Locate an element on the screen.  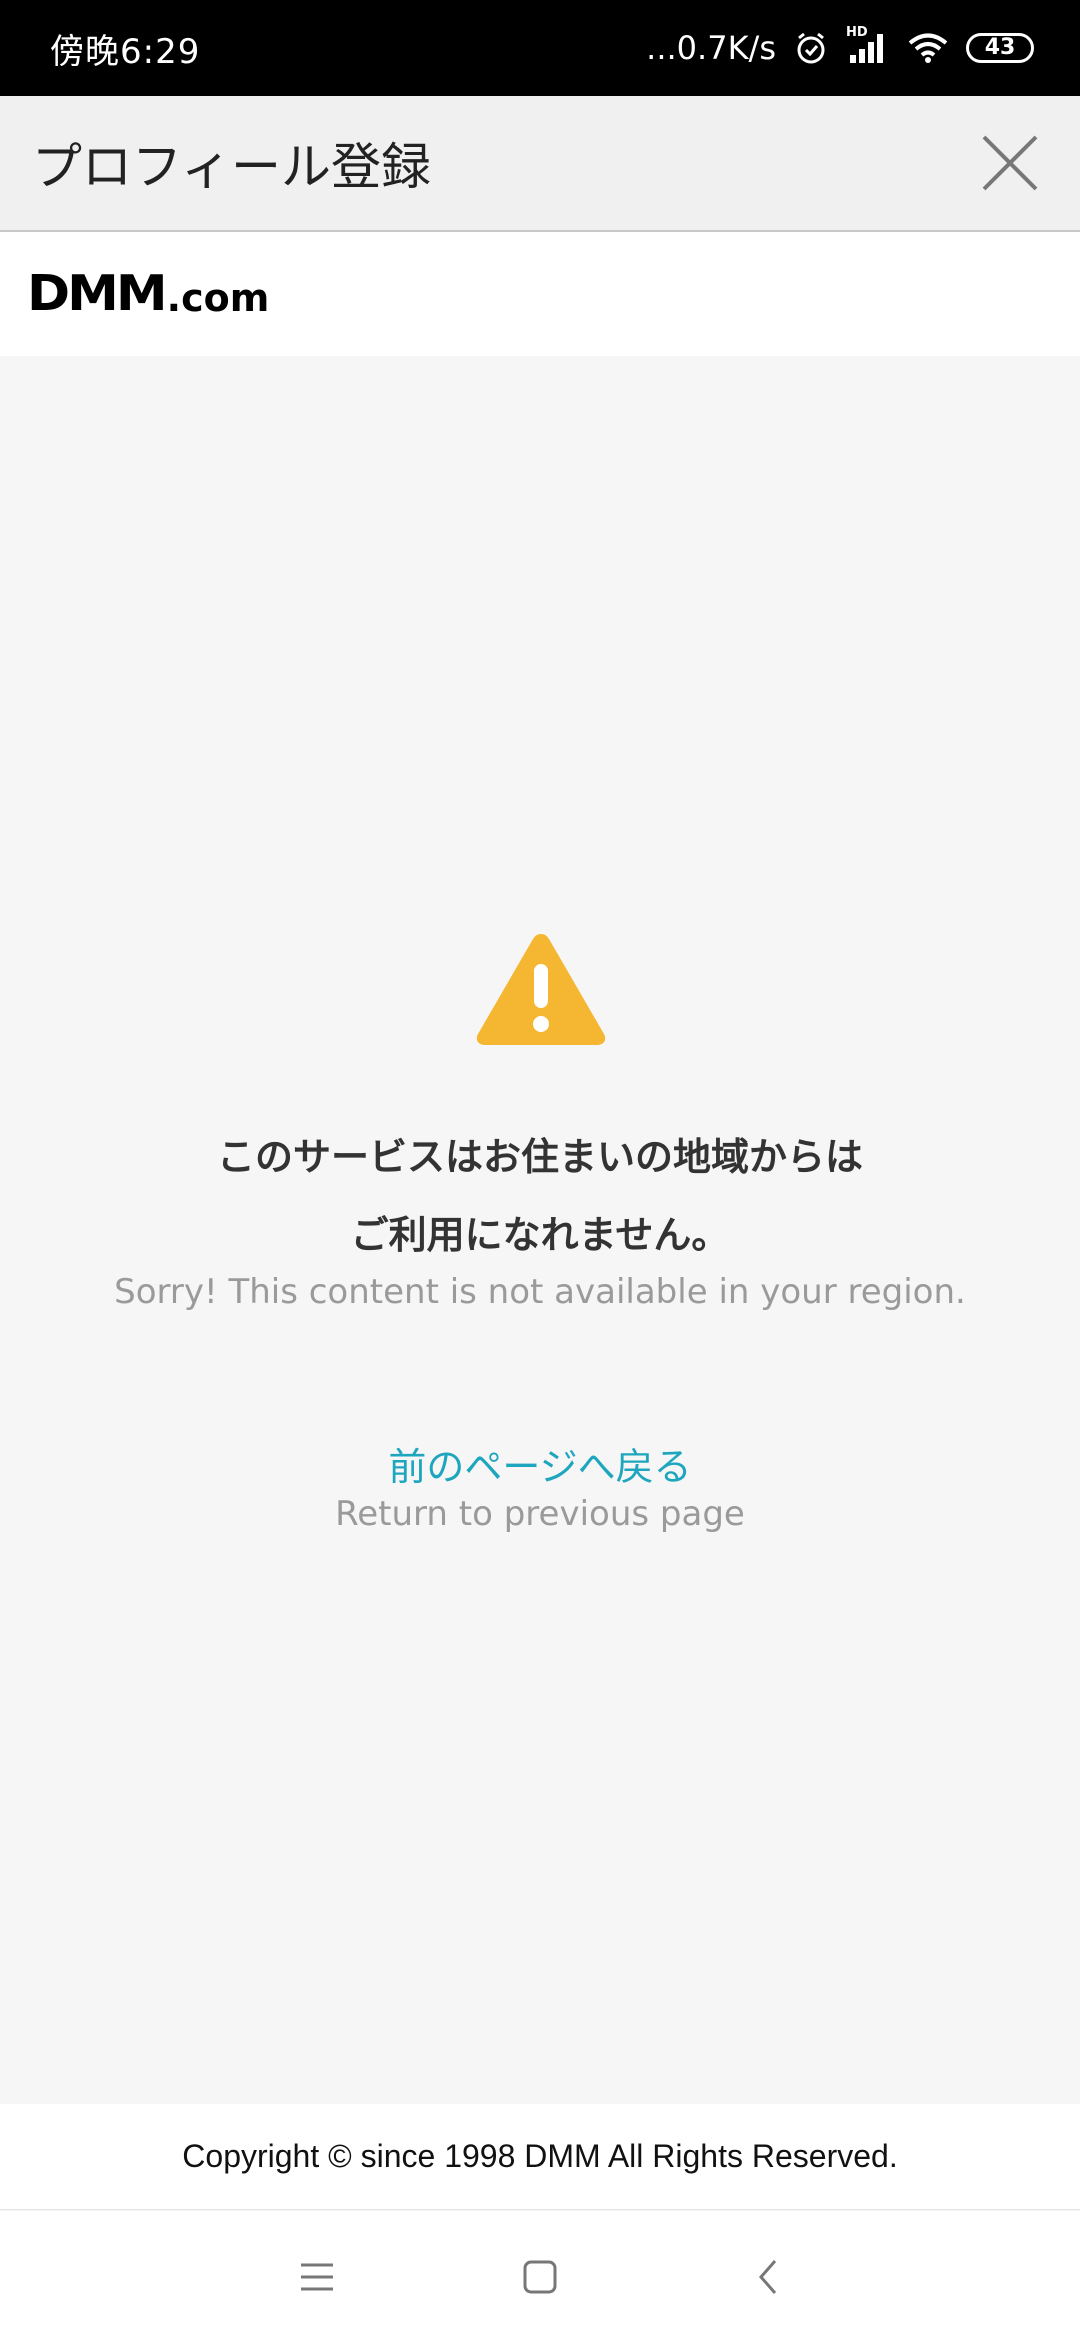
warning-icon is located at coordinates (541, 989).